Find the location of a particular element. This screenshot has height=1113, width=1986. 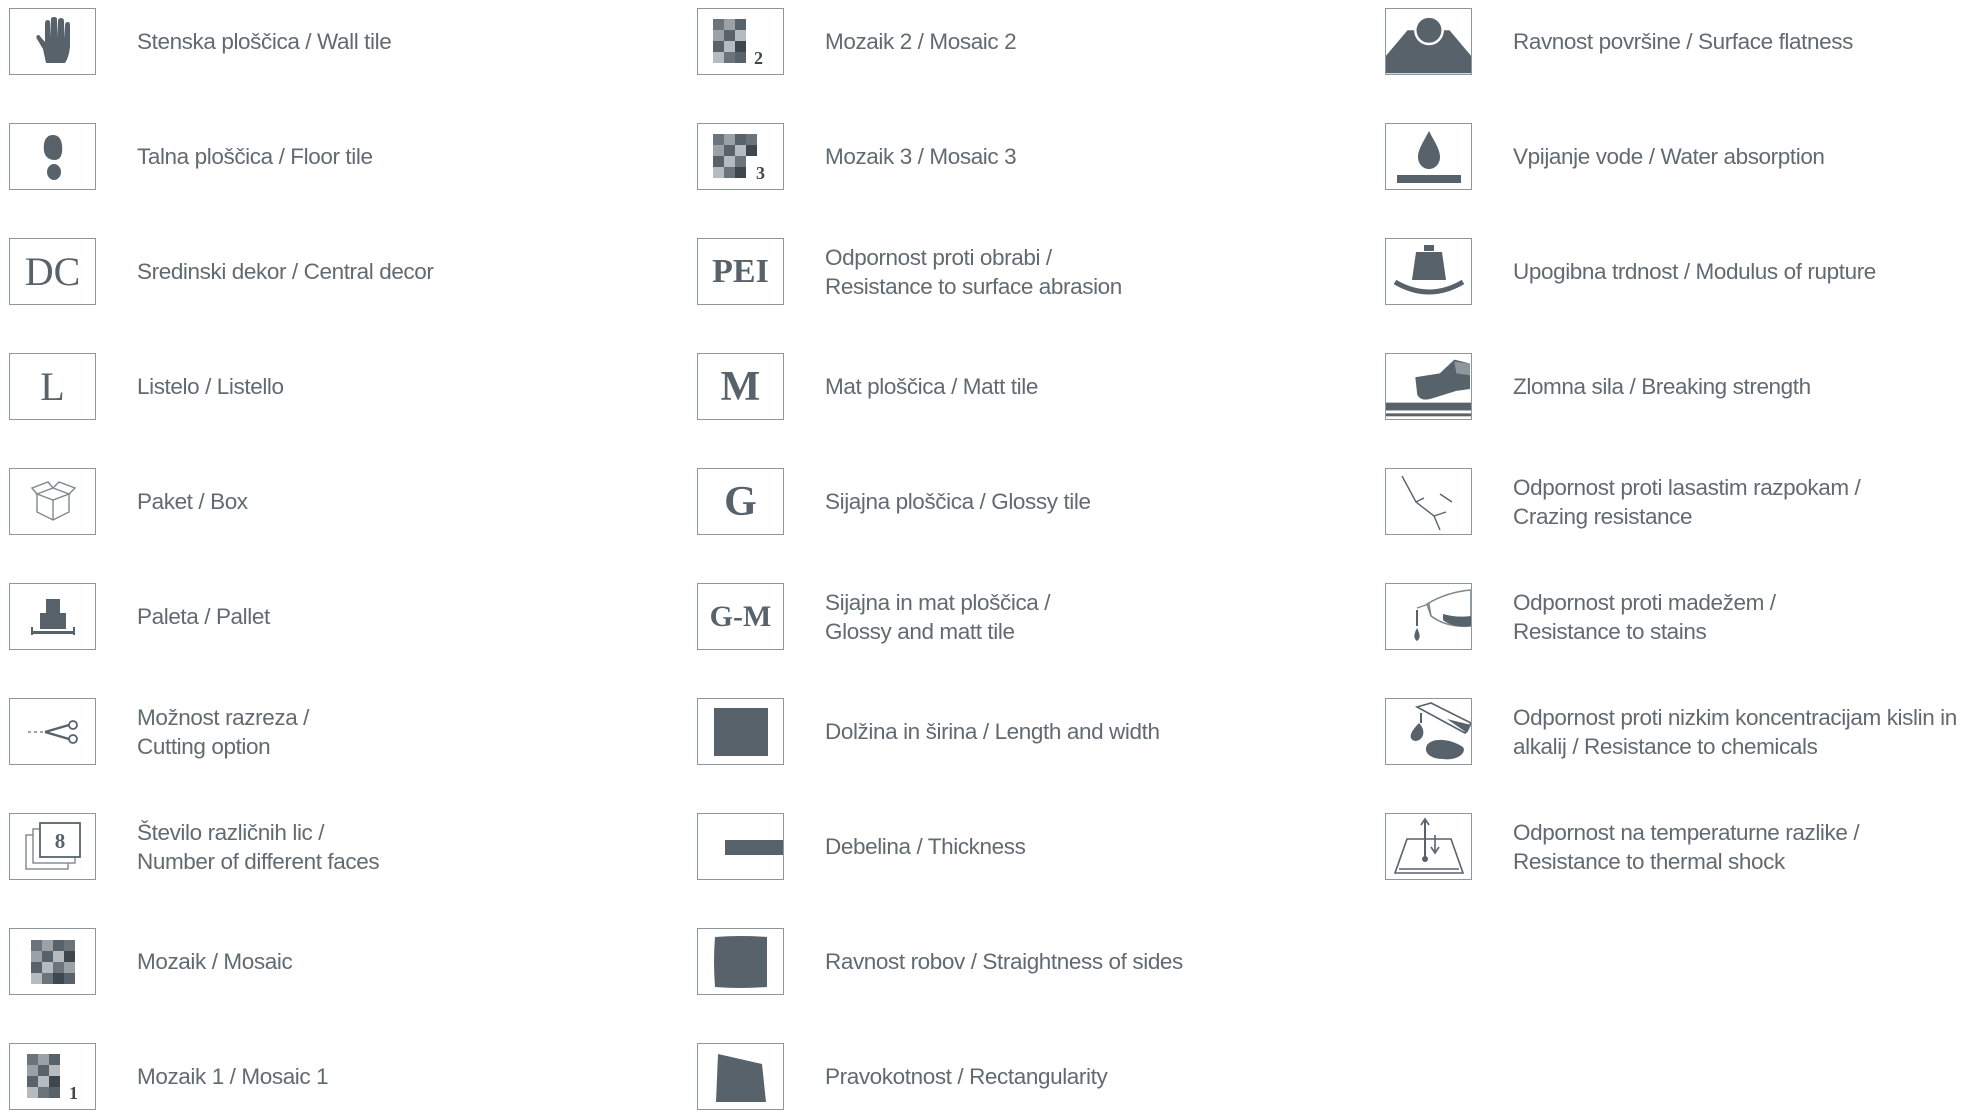

svg-text: 3 is located at coordinates (760, 171).